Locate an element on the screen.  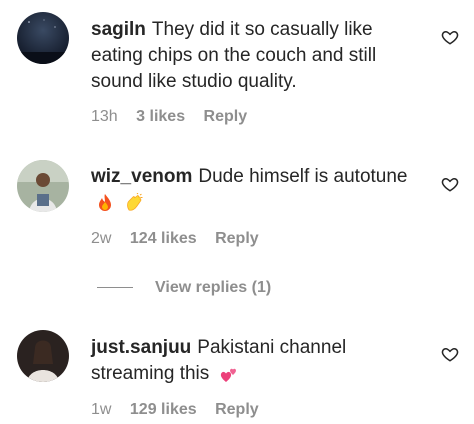
night-sky-avatar-icon is located at coordinates (43, 38).